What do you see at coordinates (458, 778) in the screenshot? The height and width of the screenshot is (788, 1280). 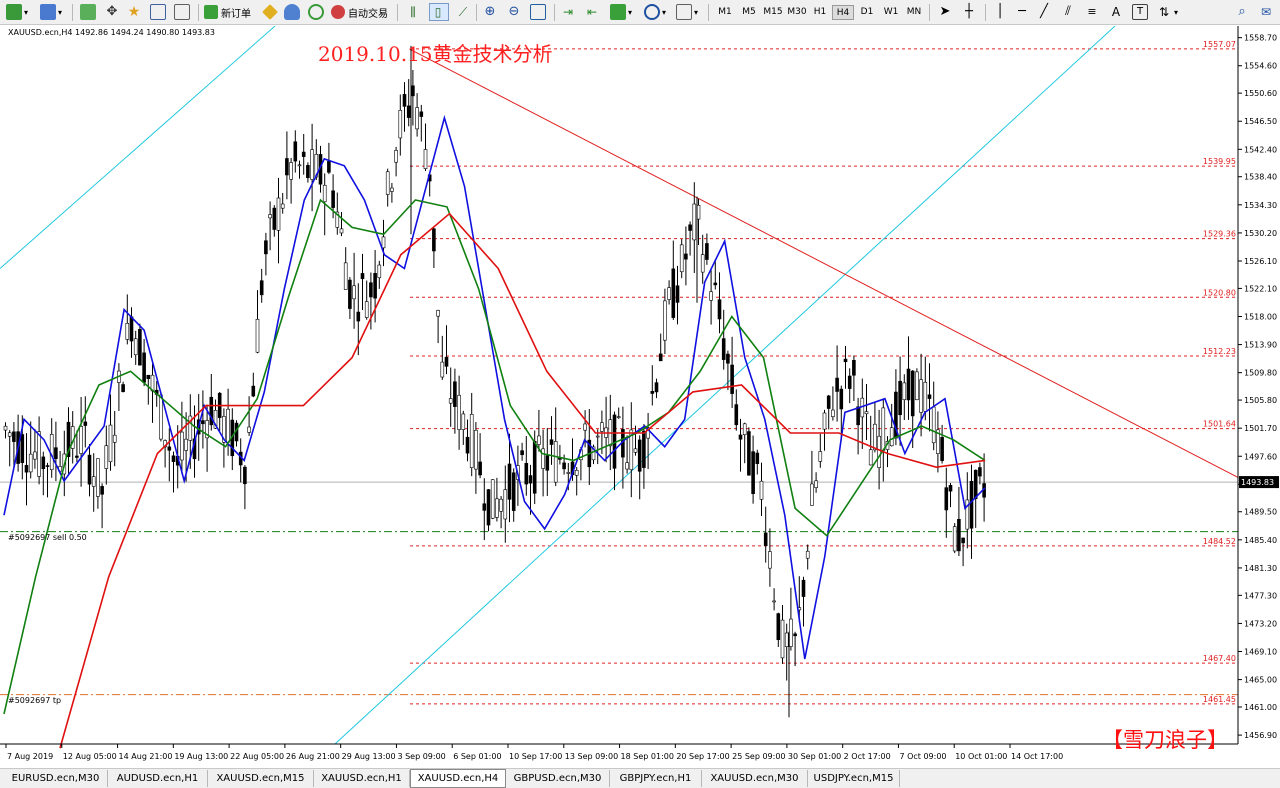 I see `chart-tab: XAUUSD.ecn,H4` at bounding box center [458, 778].